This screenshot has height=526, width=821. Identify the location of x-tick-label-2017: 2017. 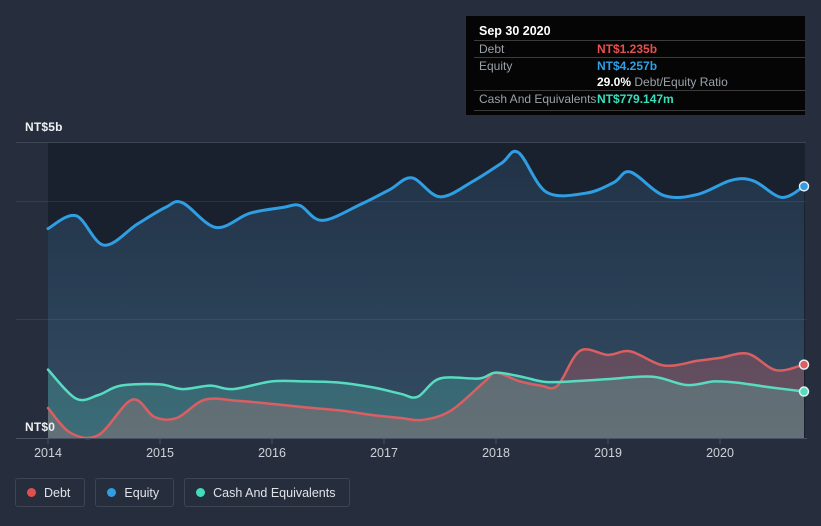
(384, 453).